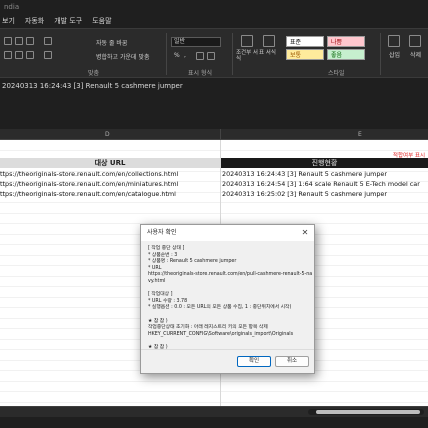 Image resolution: width=428 pixels, height=428 pixels. I want to click on menu-developer: 개발 도구, so click(68, 21).